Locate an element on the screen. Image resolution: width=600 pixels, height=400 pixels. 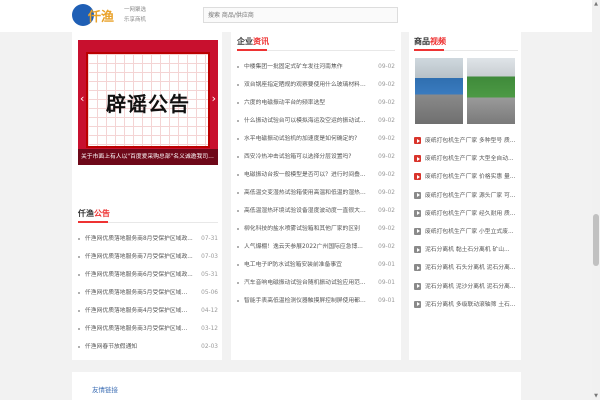
item-date: 07-03 is located at coordinates (209, 257).